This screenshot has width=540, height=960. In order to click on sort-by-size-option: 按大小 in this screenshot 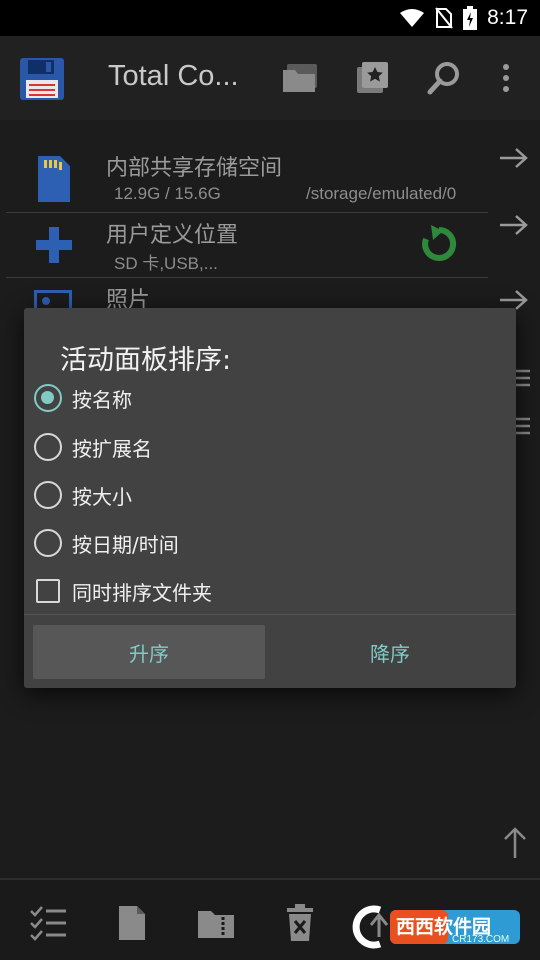, I will do `click(270, 495)`.